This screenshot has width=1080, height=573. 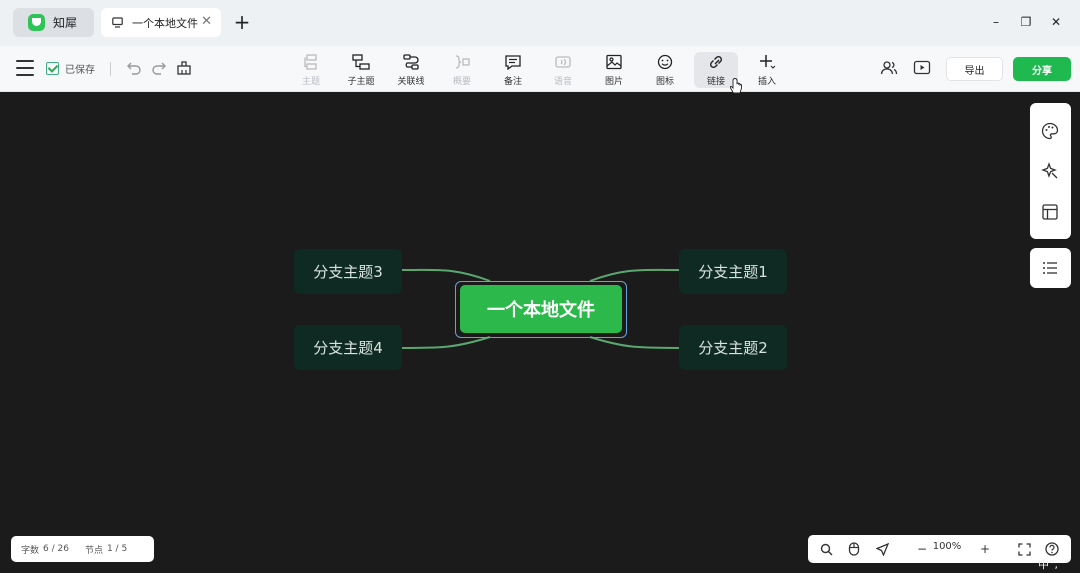 What do you see at coordinates (117, 22) in the screenshot?
I see `monitor-icon` at bounding box center [117, 22].